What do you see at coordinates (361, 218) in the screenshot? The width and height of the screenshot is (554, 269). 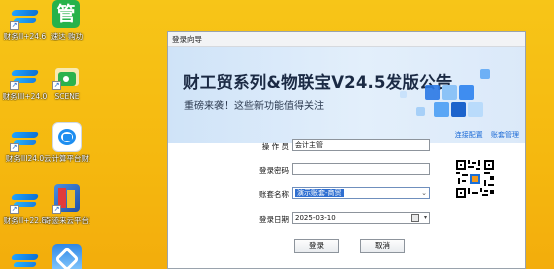 I see `login-date-field: 2025-03-10 ▾` at bounding box center [361, 218].